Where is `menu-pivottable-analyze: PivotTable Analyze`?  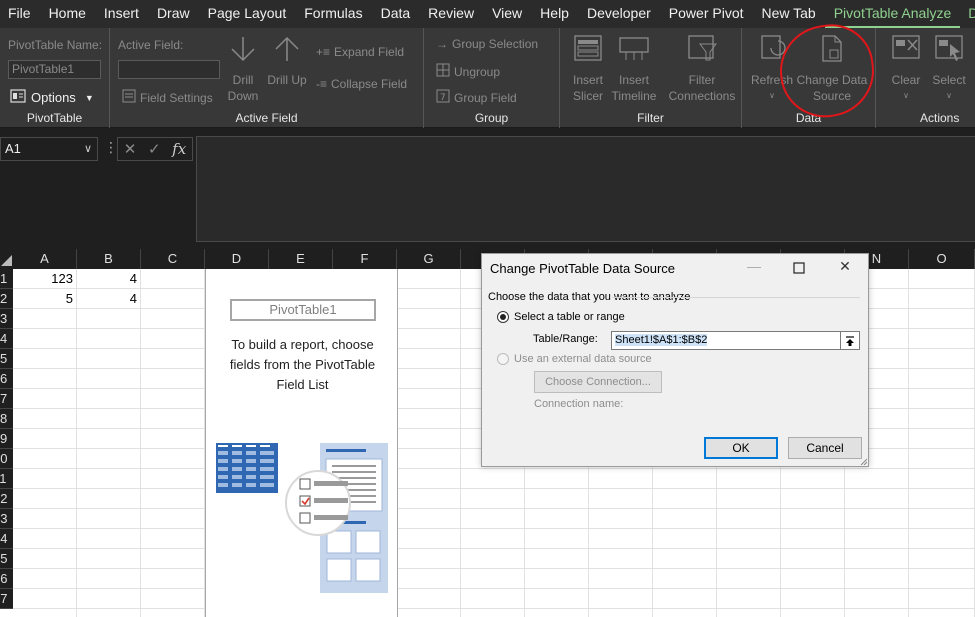
menu-pivottable-analyze: PivotTable Analyze is located at coordinates (892, 14).